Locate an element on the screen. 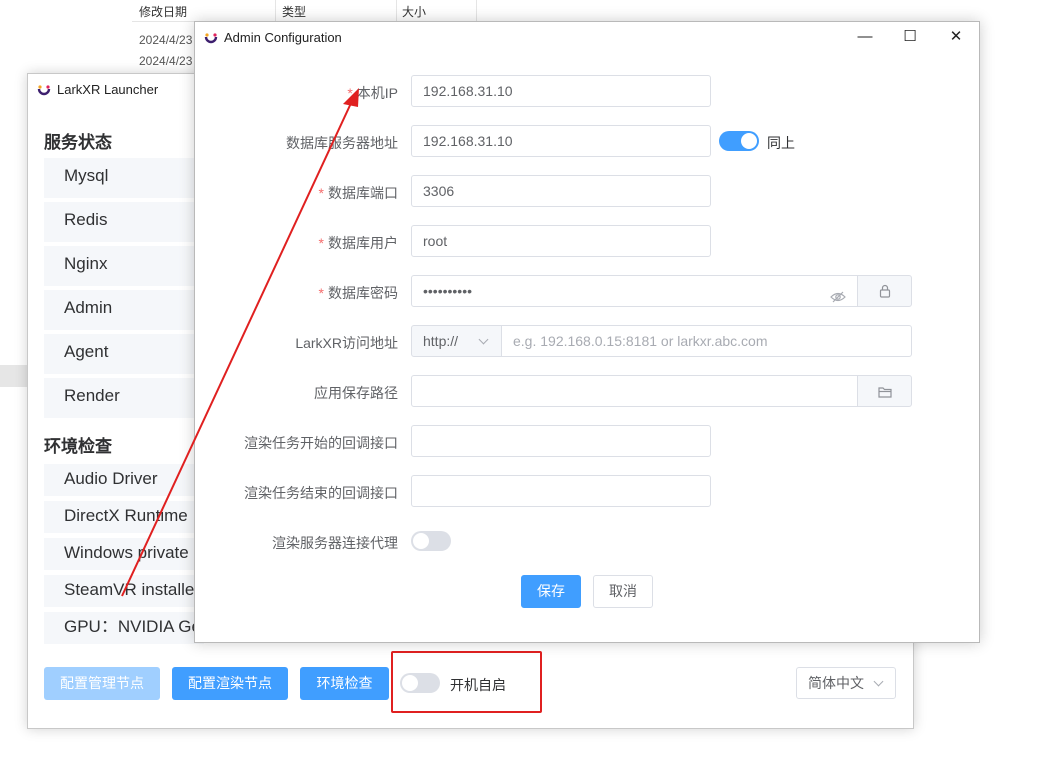 This screenshot has width=1045, height=771. lock-button is located at coordinates (884, 291).